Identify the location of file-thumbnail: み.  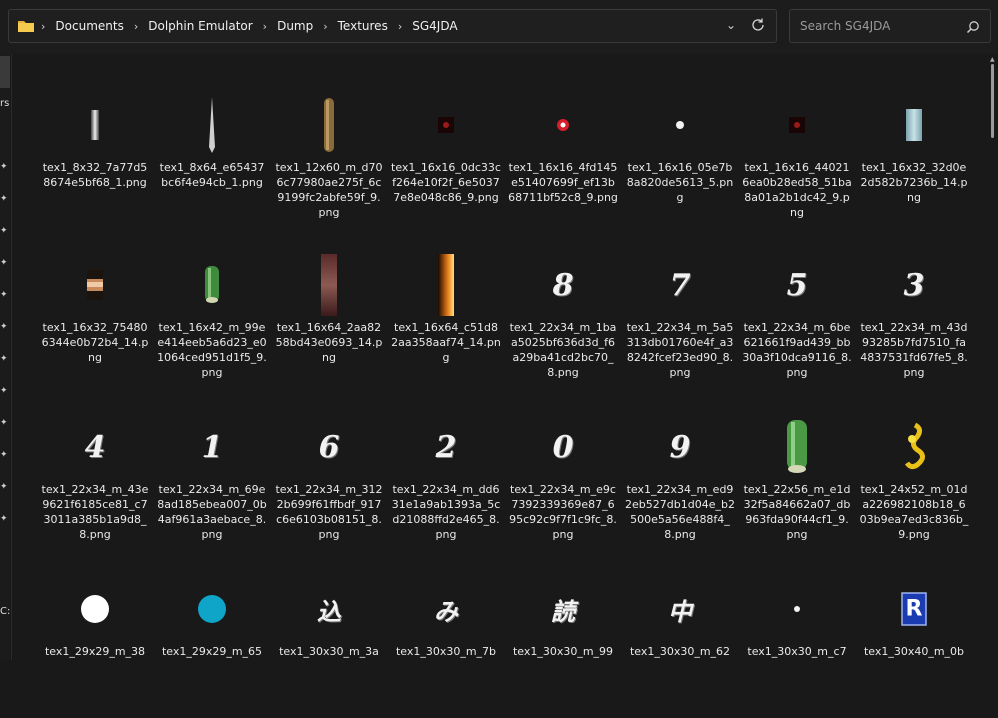
(446, 609).